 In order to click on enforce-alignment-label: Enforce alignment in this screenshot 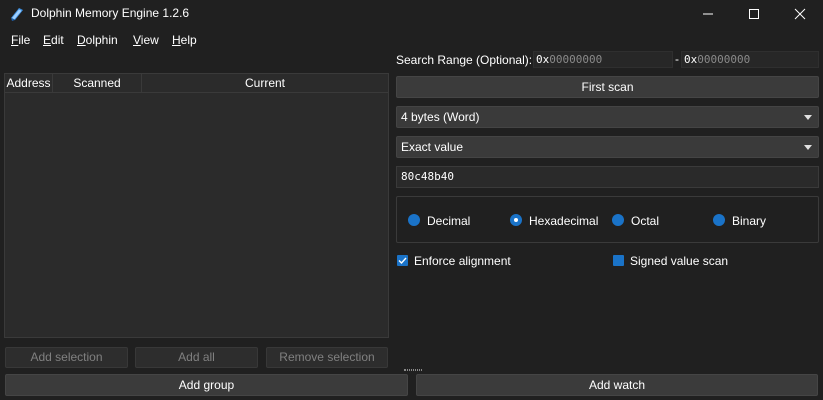, I will do `click(462, 261)`.